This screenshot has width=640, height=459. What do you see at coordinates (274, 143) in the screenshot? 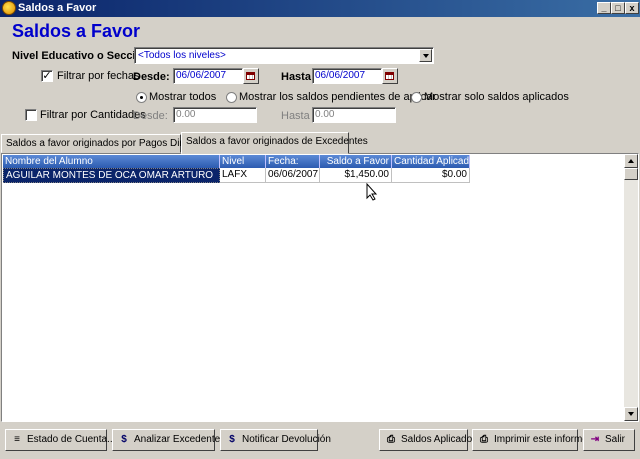
I see `tab-excedentes: Saldos a favor originados de Excedentes` at bounding box center [274, 143].